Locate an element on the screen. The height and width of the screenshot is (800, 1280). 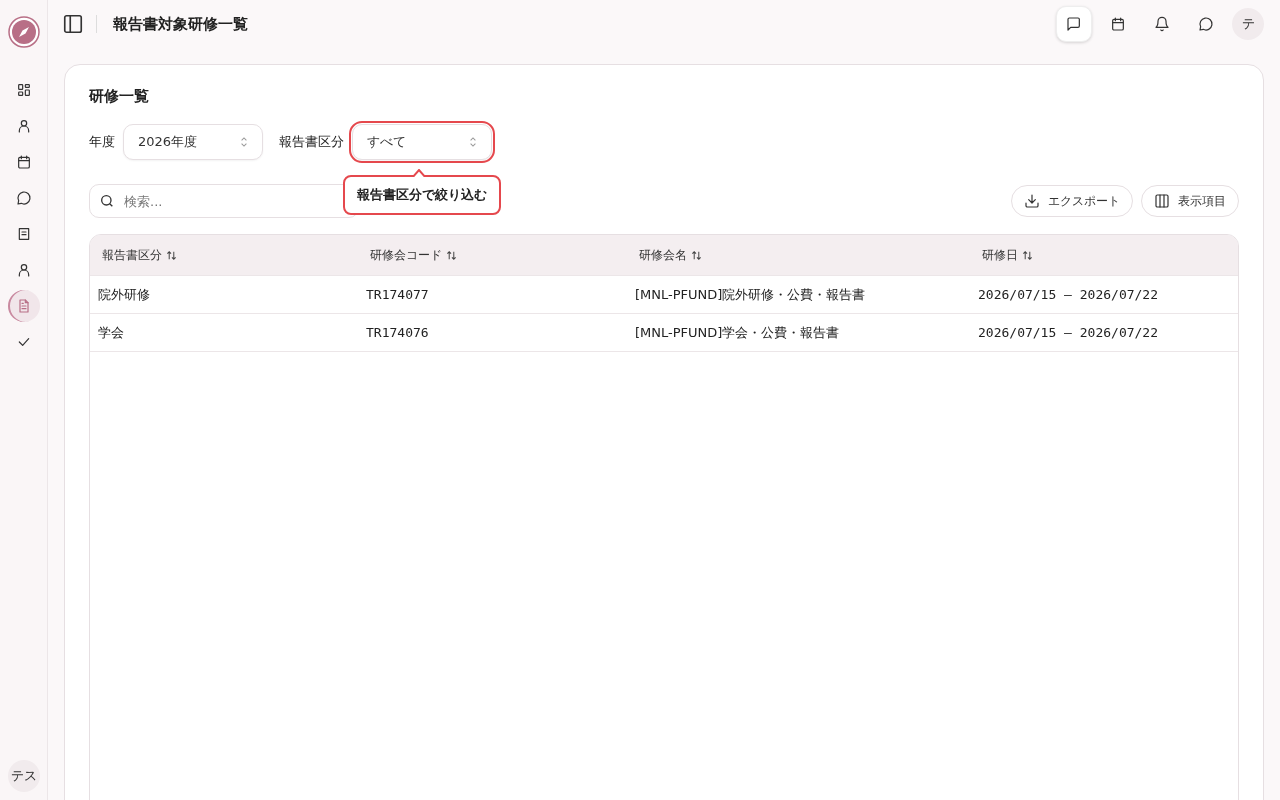
message-icon is located at coordinates (1074, 24).